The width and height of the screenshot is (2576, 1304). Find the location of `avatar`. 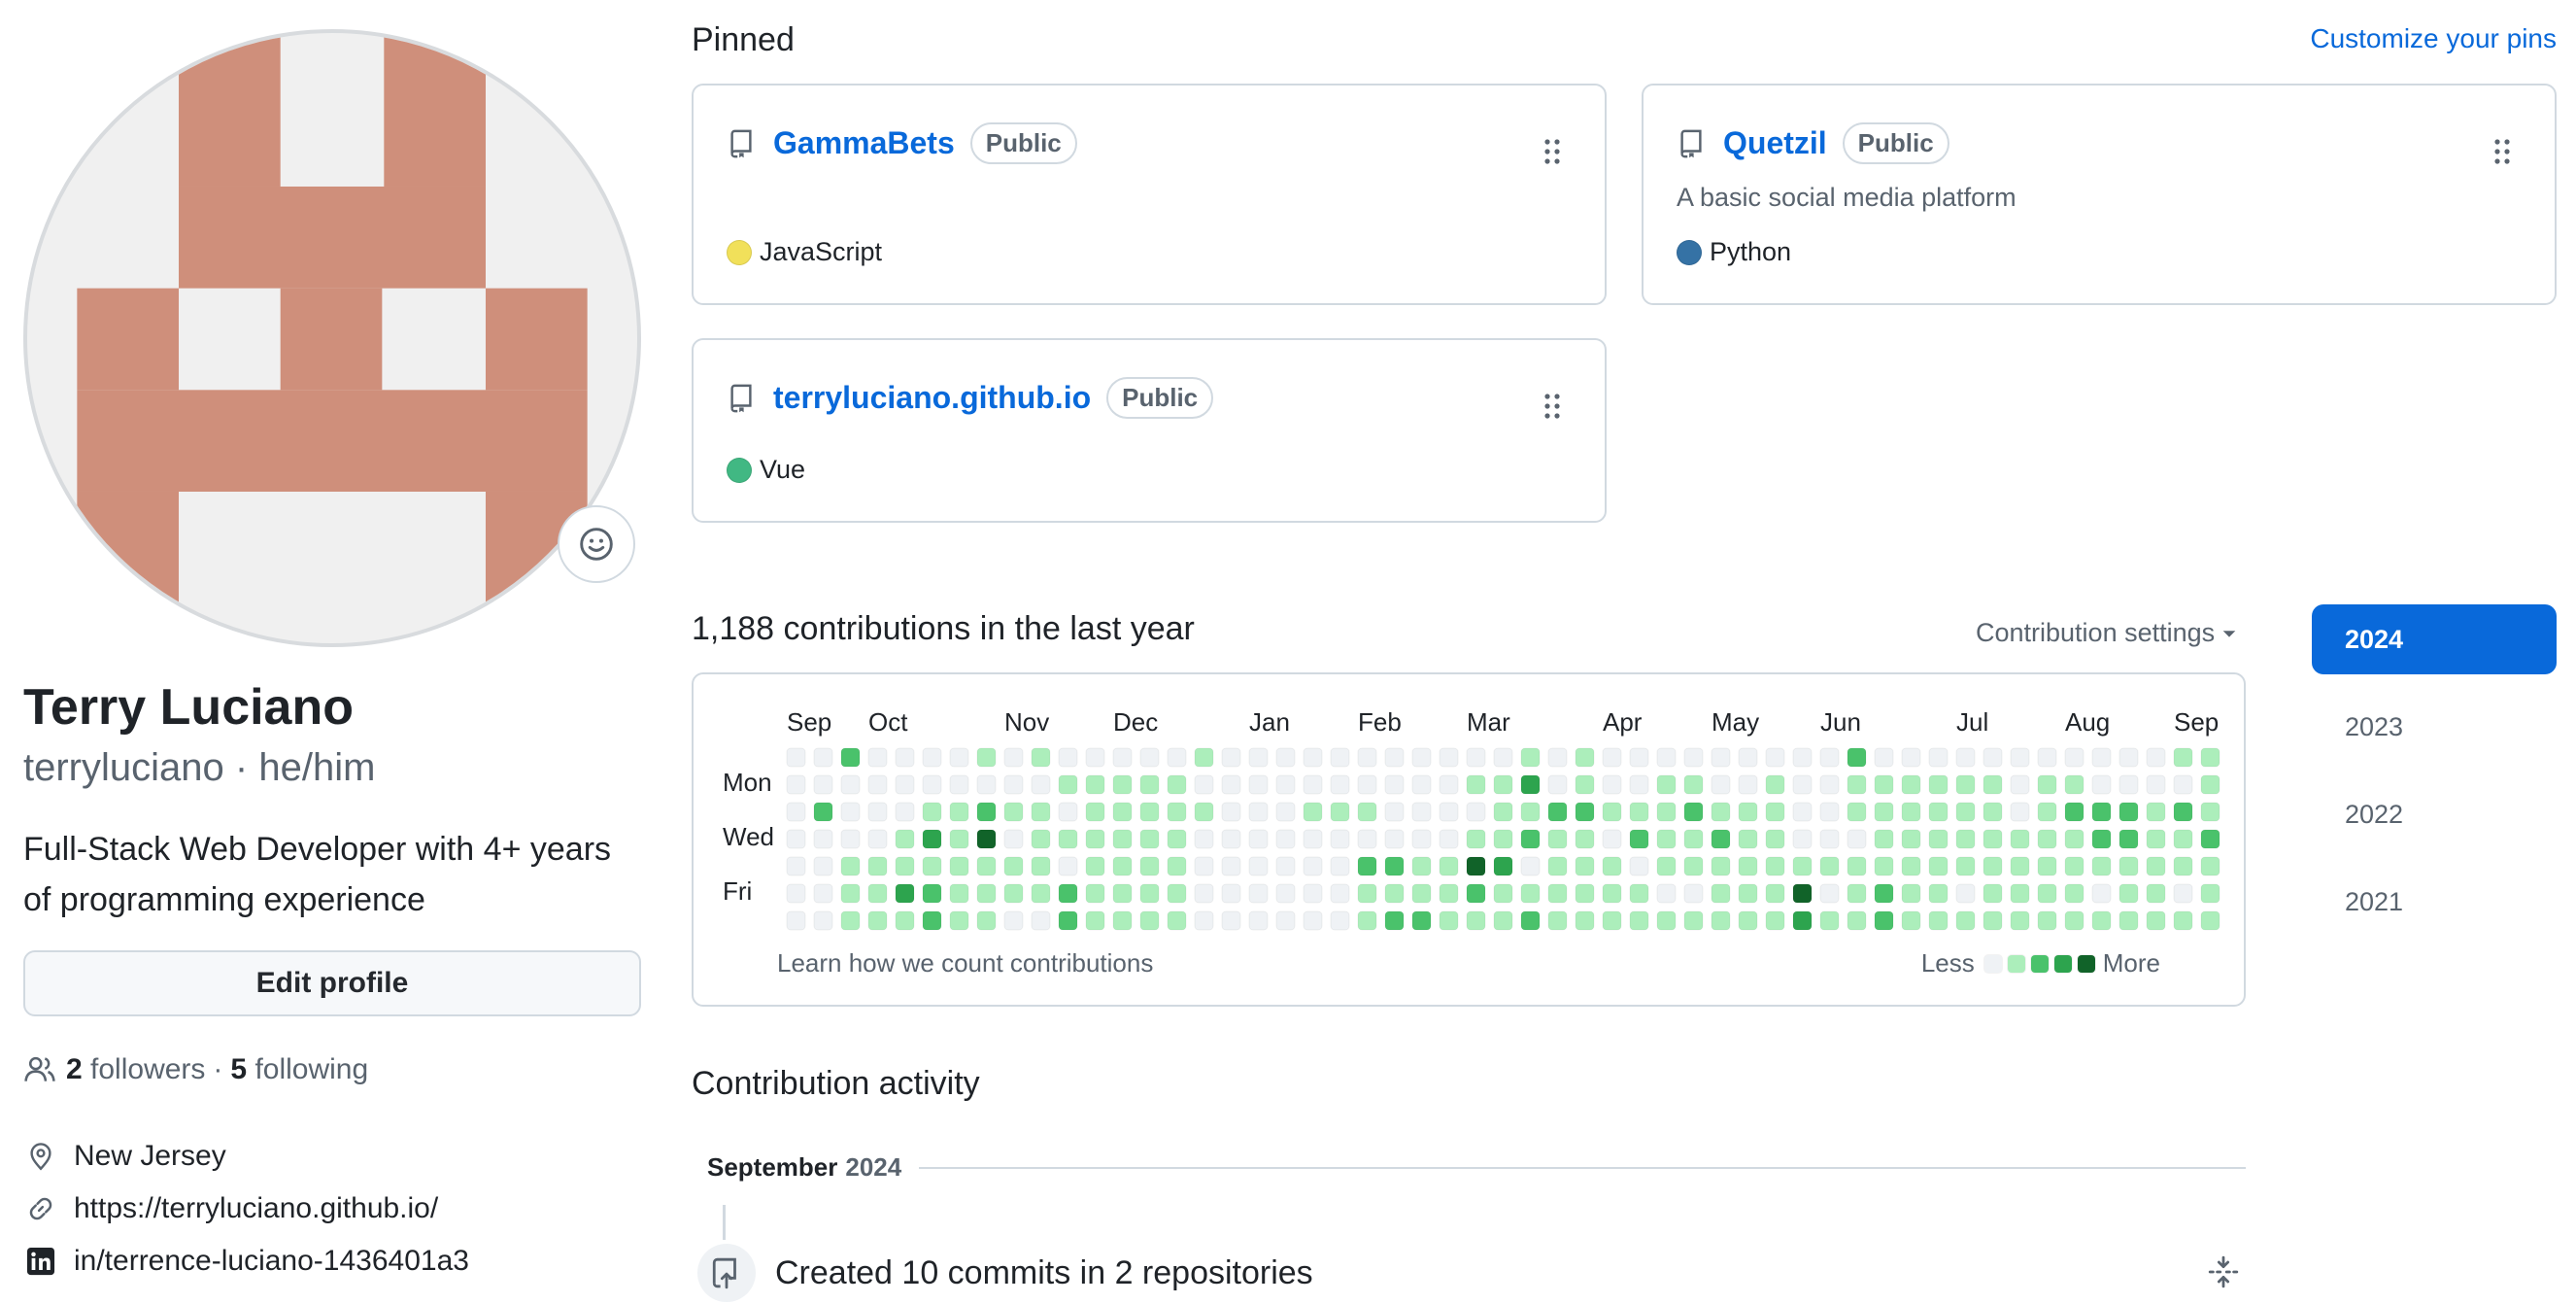

avatar is located at coordinates (332, 338).